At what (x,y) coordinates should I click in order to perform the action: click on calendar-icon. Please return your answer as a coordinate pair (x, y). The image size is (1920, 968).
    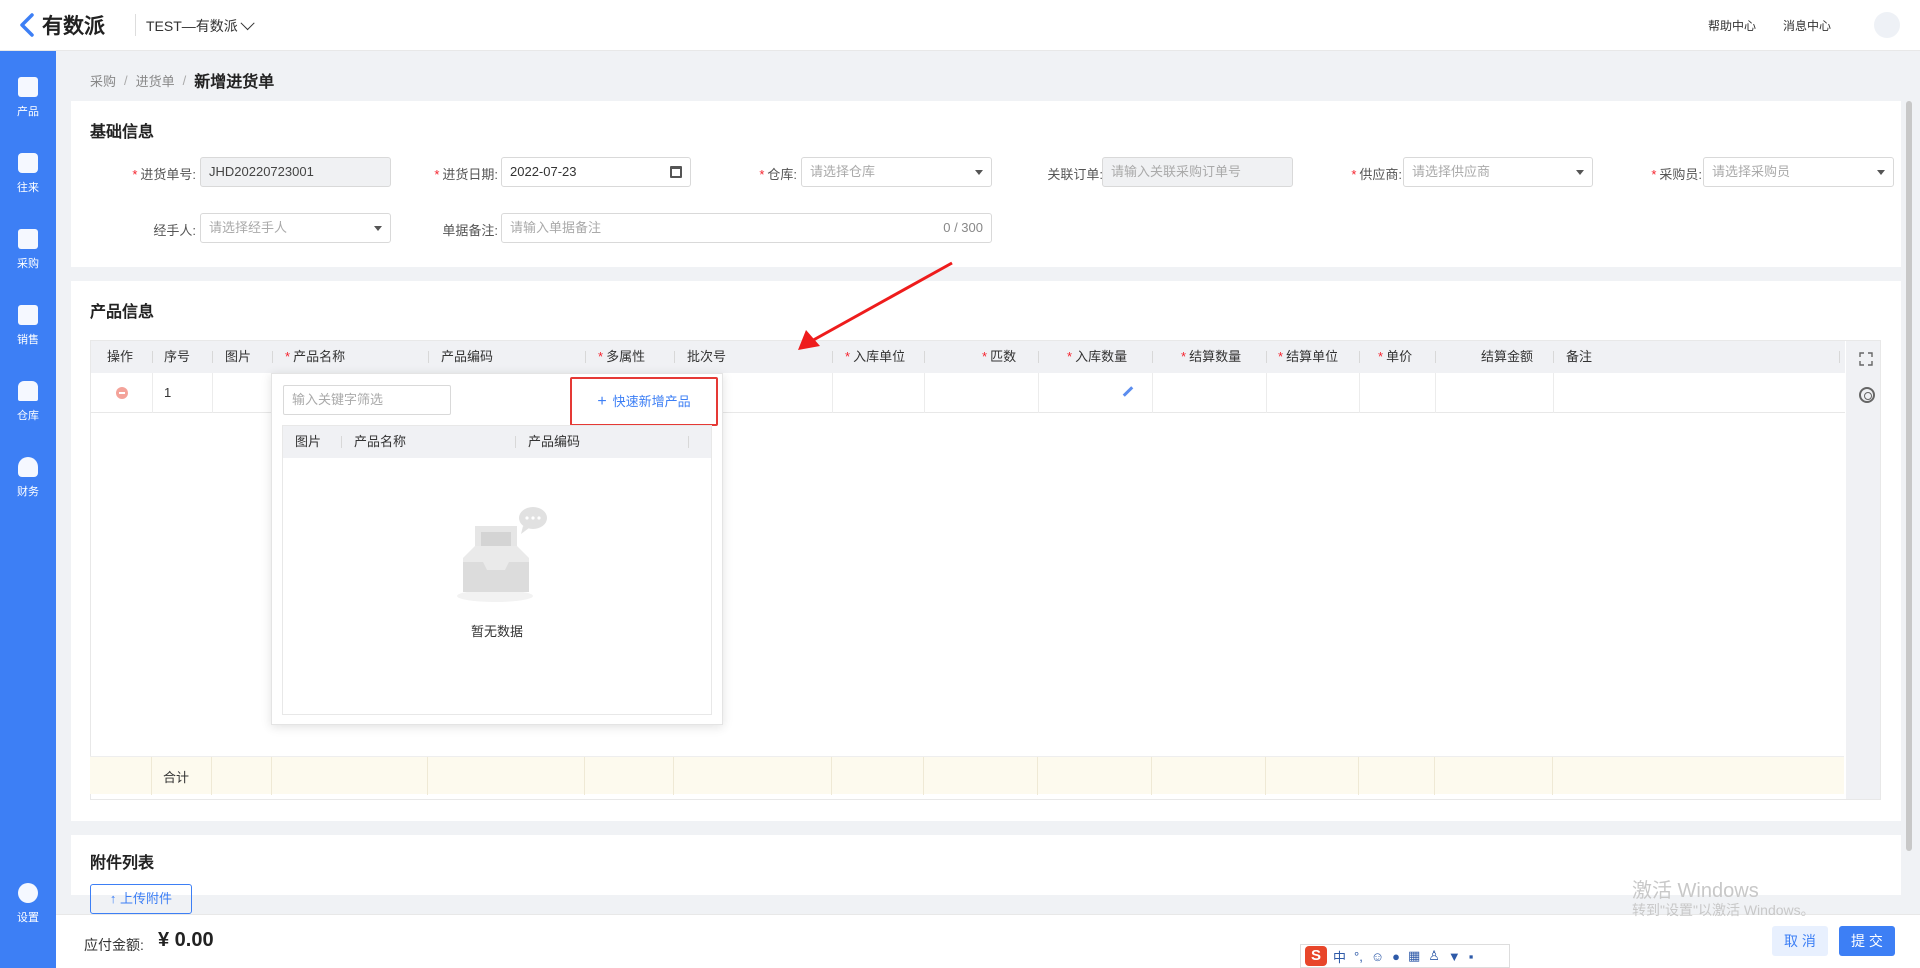
    Looking at the image, I should click on (676, 172).